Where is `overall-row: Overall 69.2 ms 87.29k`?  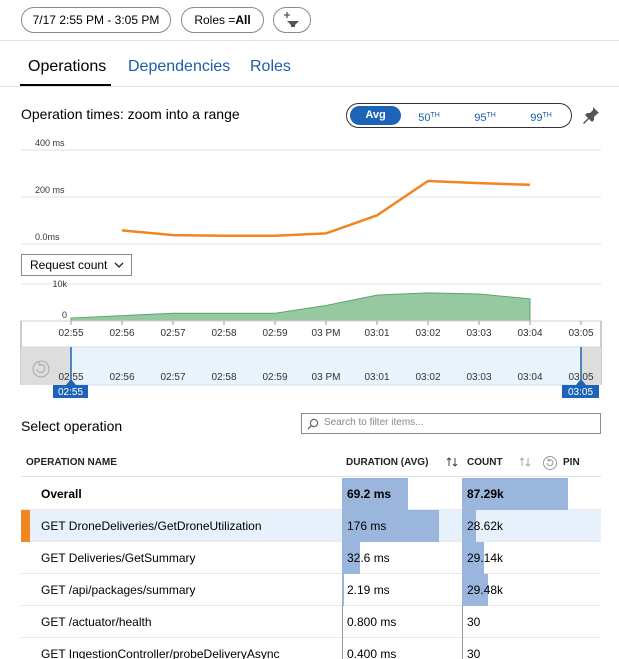 overall-row: Overall 69.2 ms 87.29k is located at coordinates (311, 494).